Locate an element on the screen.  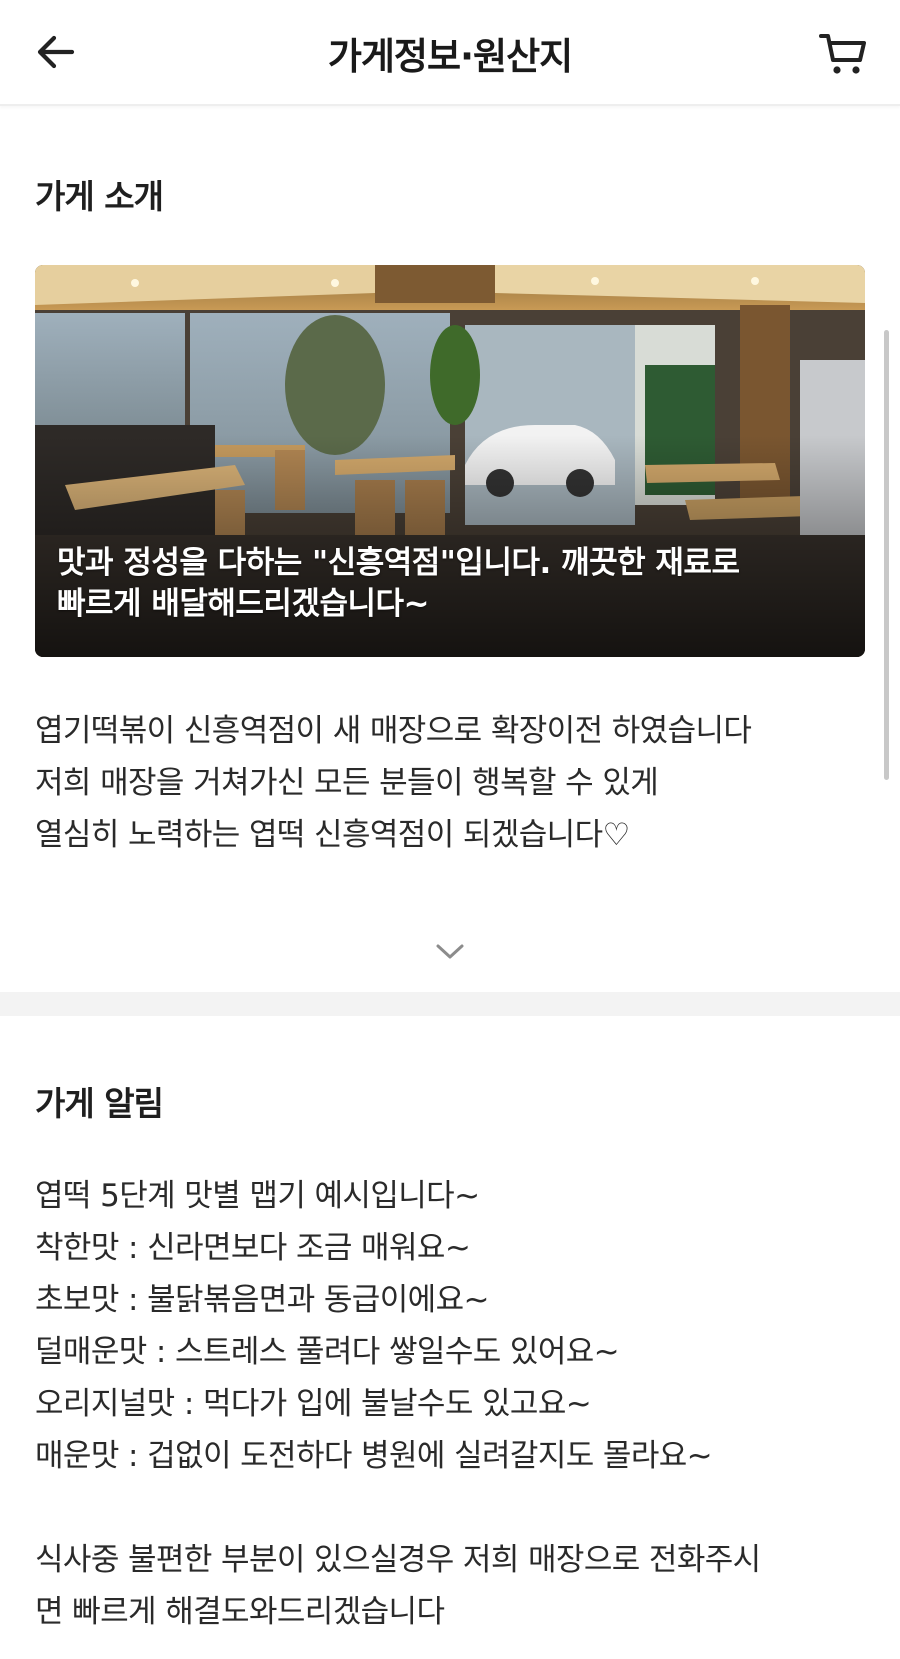
chevron-down-icon is located at coordinates (450, 951).